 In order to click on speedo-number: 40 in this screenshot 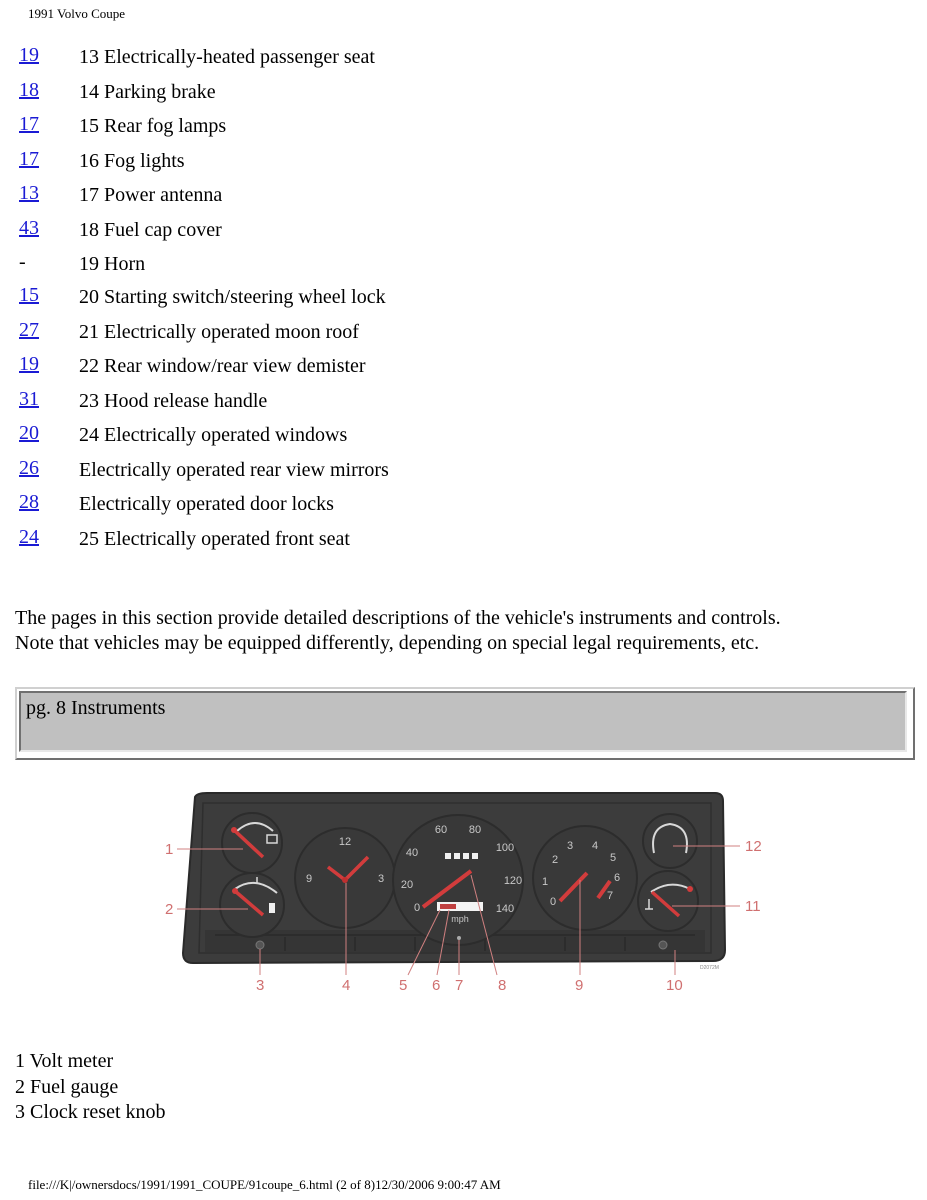, I will do `click(412, 853)`.